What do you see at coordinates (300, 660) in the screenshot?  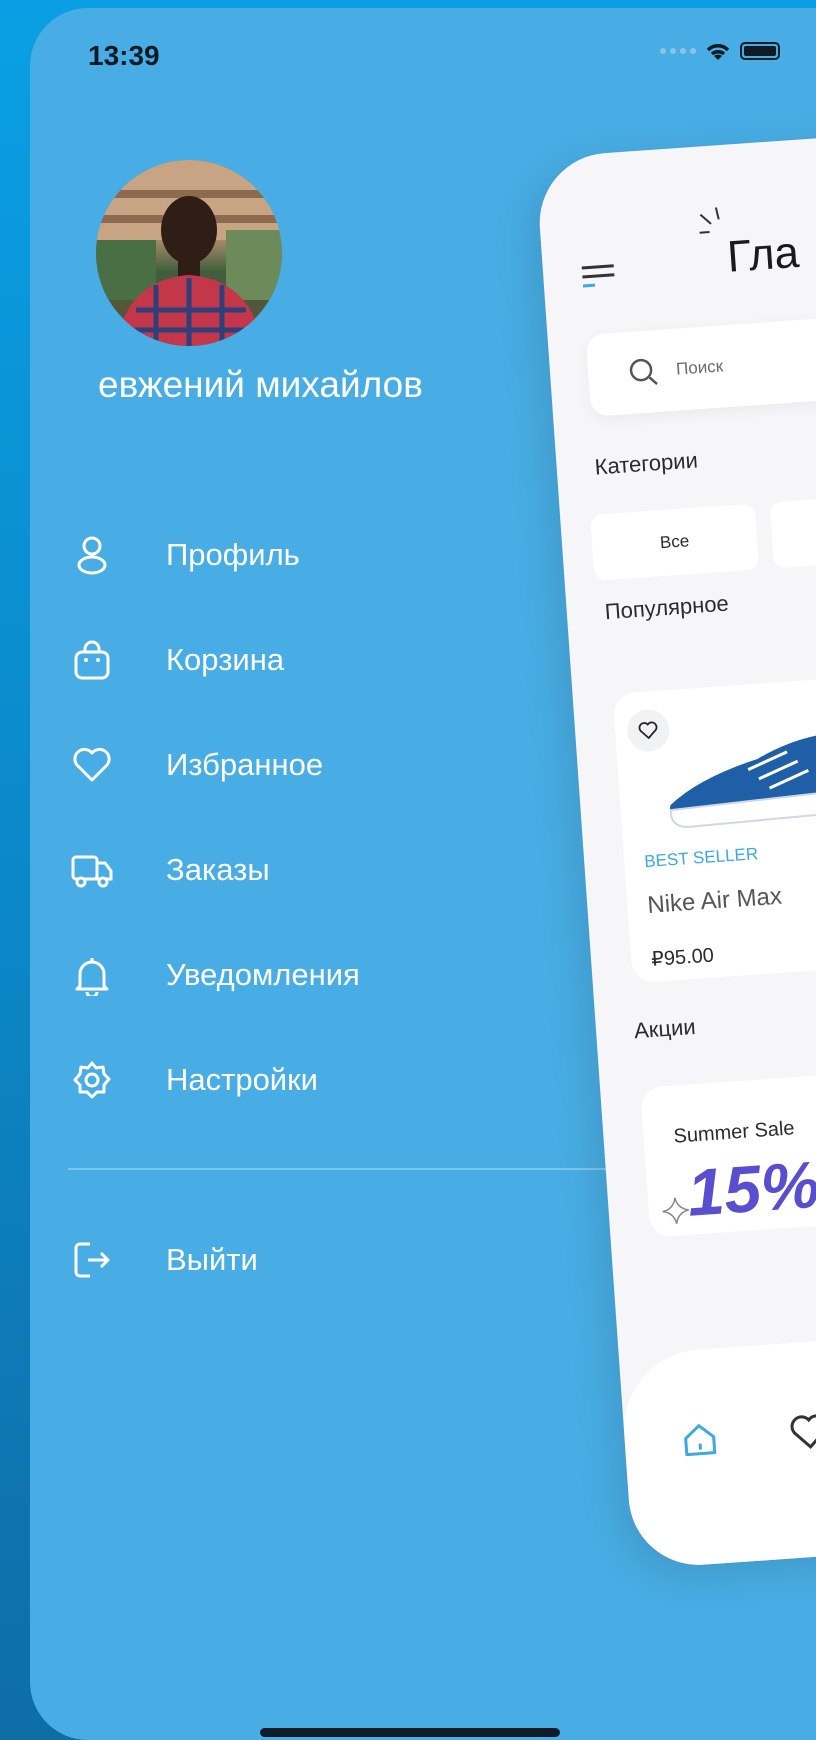 I see `menu-item-cart: Корзина` at bounding box center [300, 660].